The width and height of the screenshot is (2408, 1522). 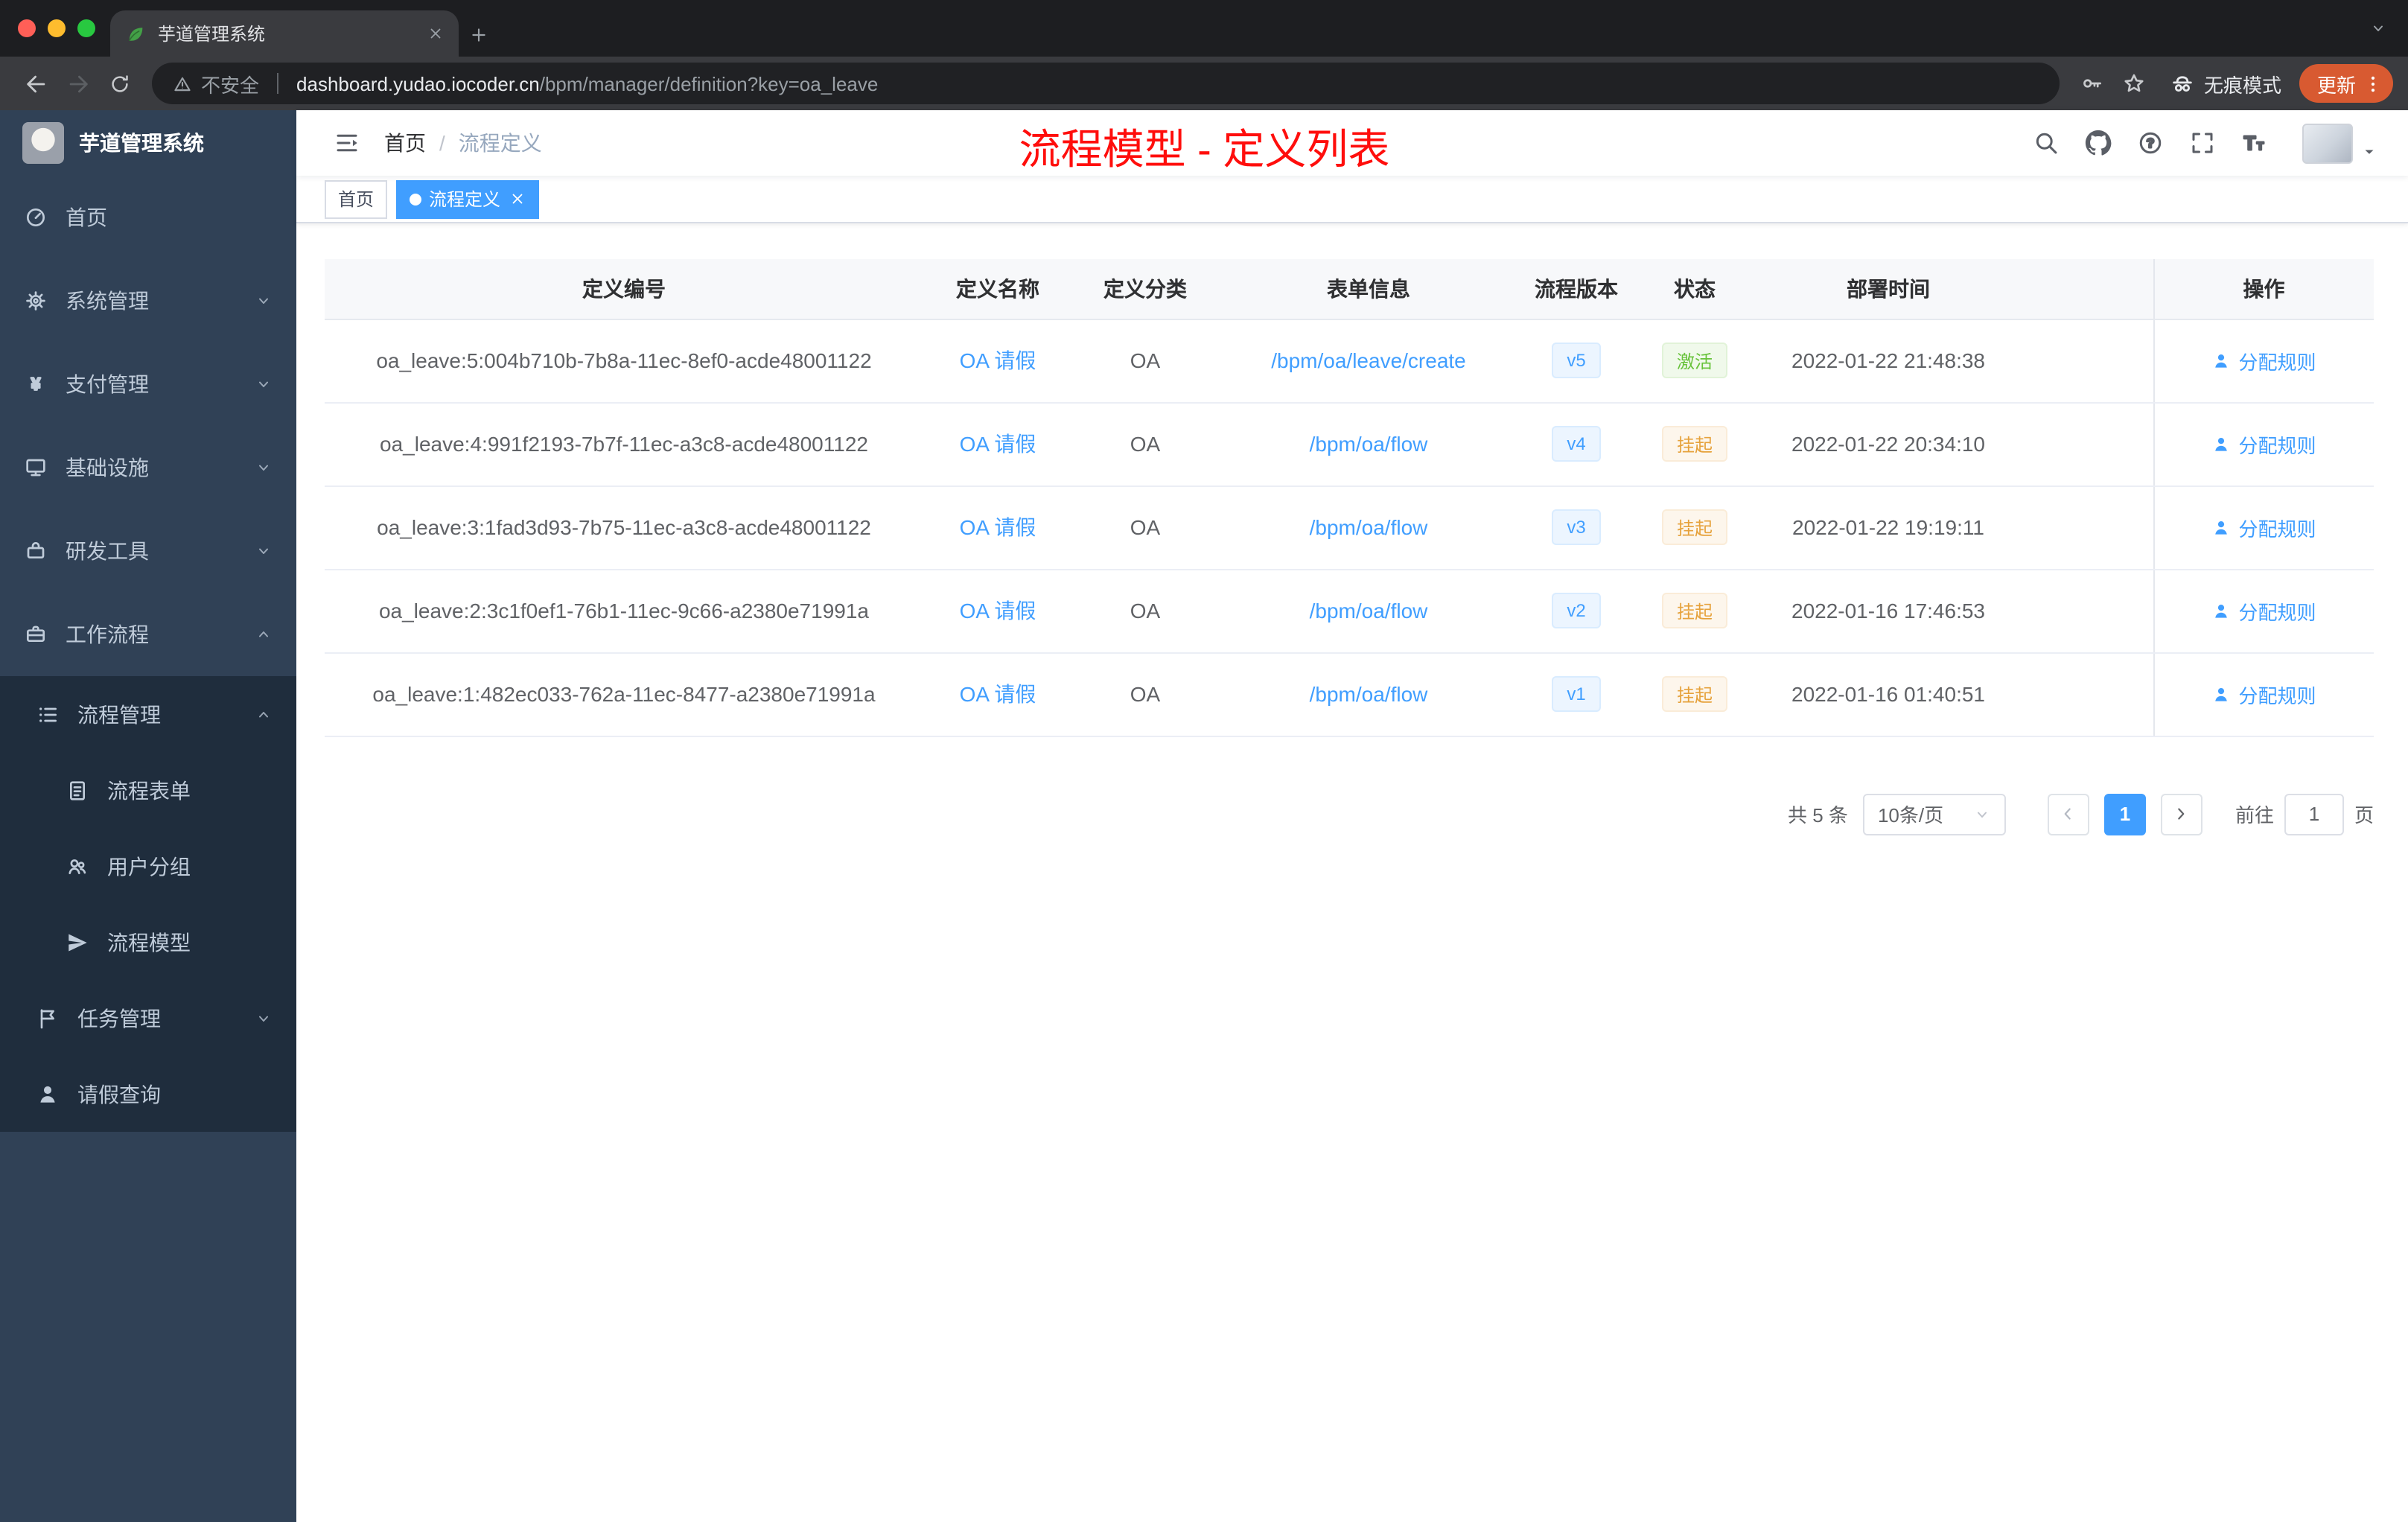 I want to click on sidebar-item-system-mgmt: 系统管理, so click(x=148, y=301).